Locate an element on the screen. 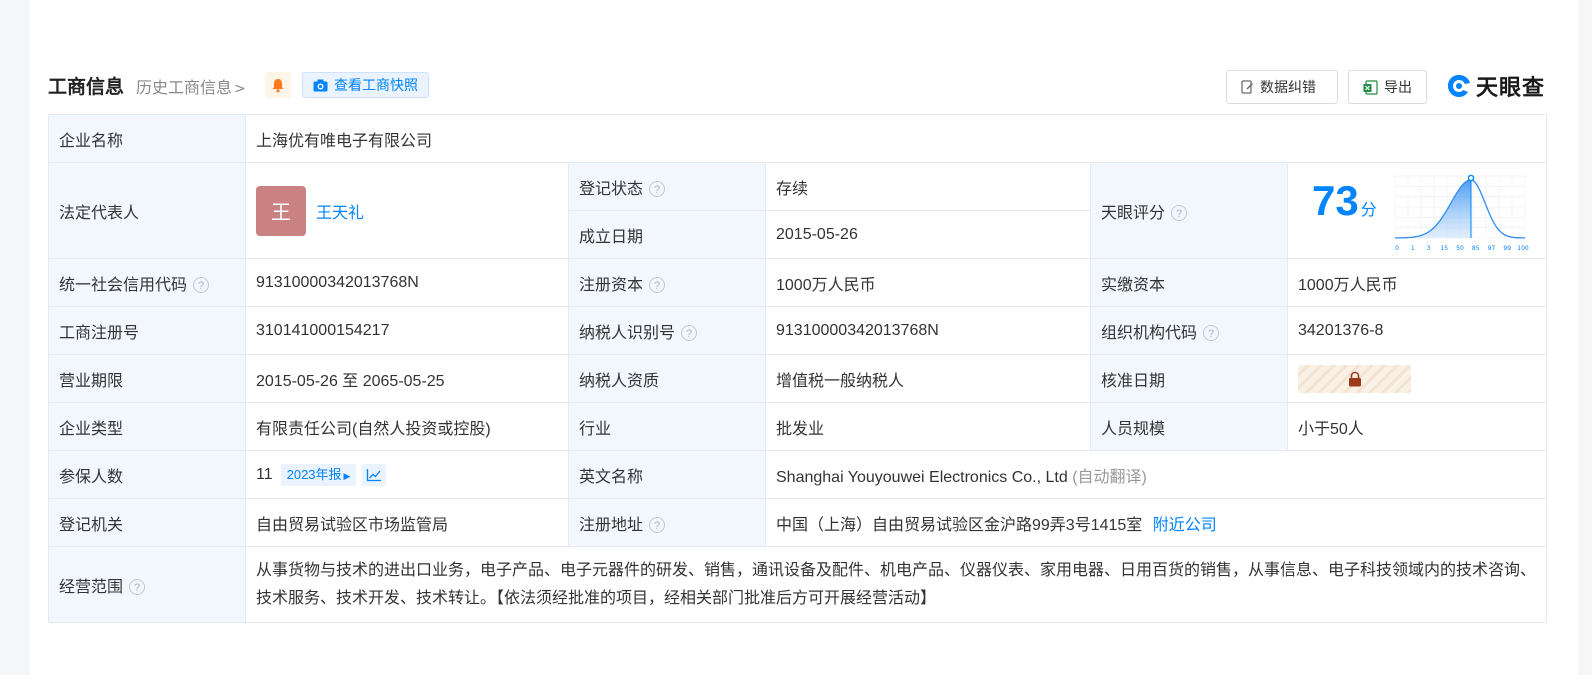  snapshot-button: 查看工商快照 is located at coordinates (365, 85).